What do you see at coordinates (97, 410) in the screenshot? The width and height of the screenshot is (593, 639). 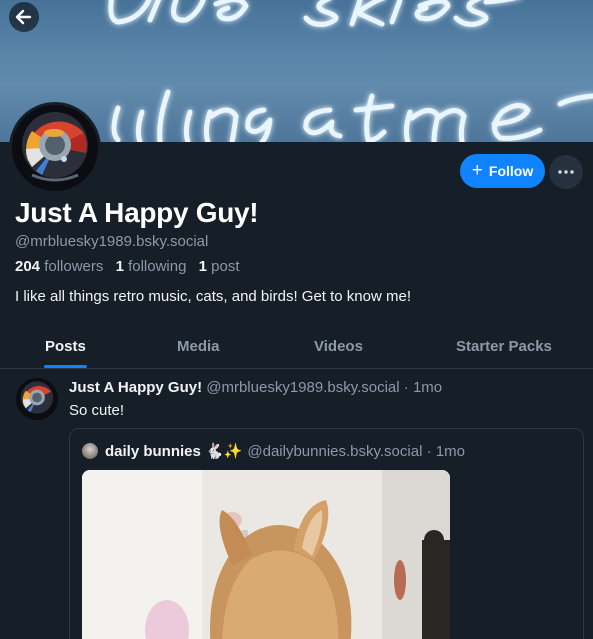 I see `post-text: So cute!` at bounding box center [97, 410].